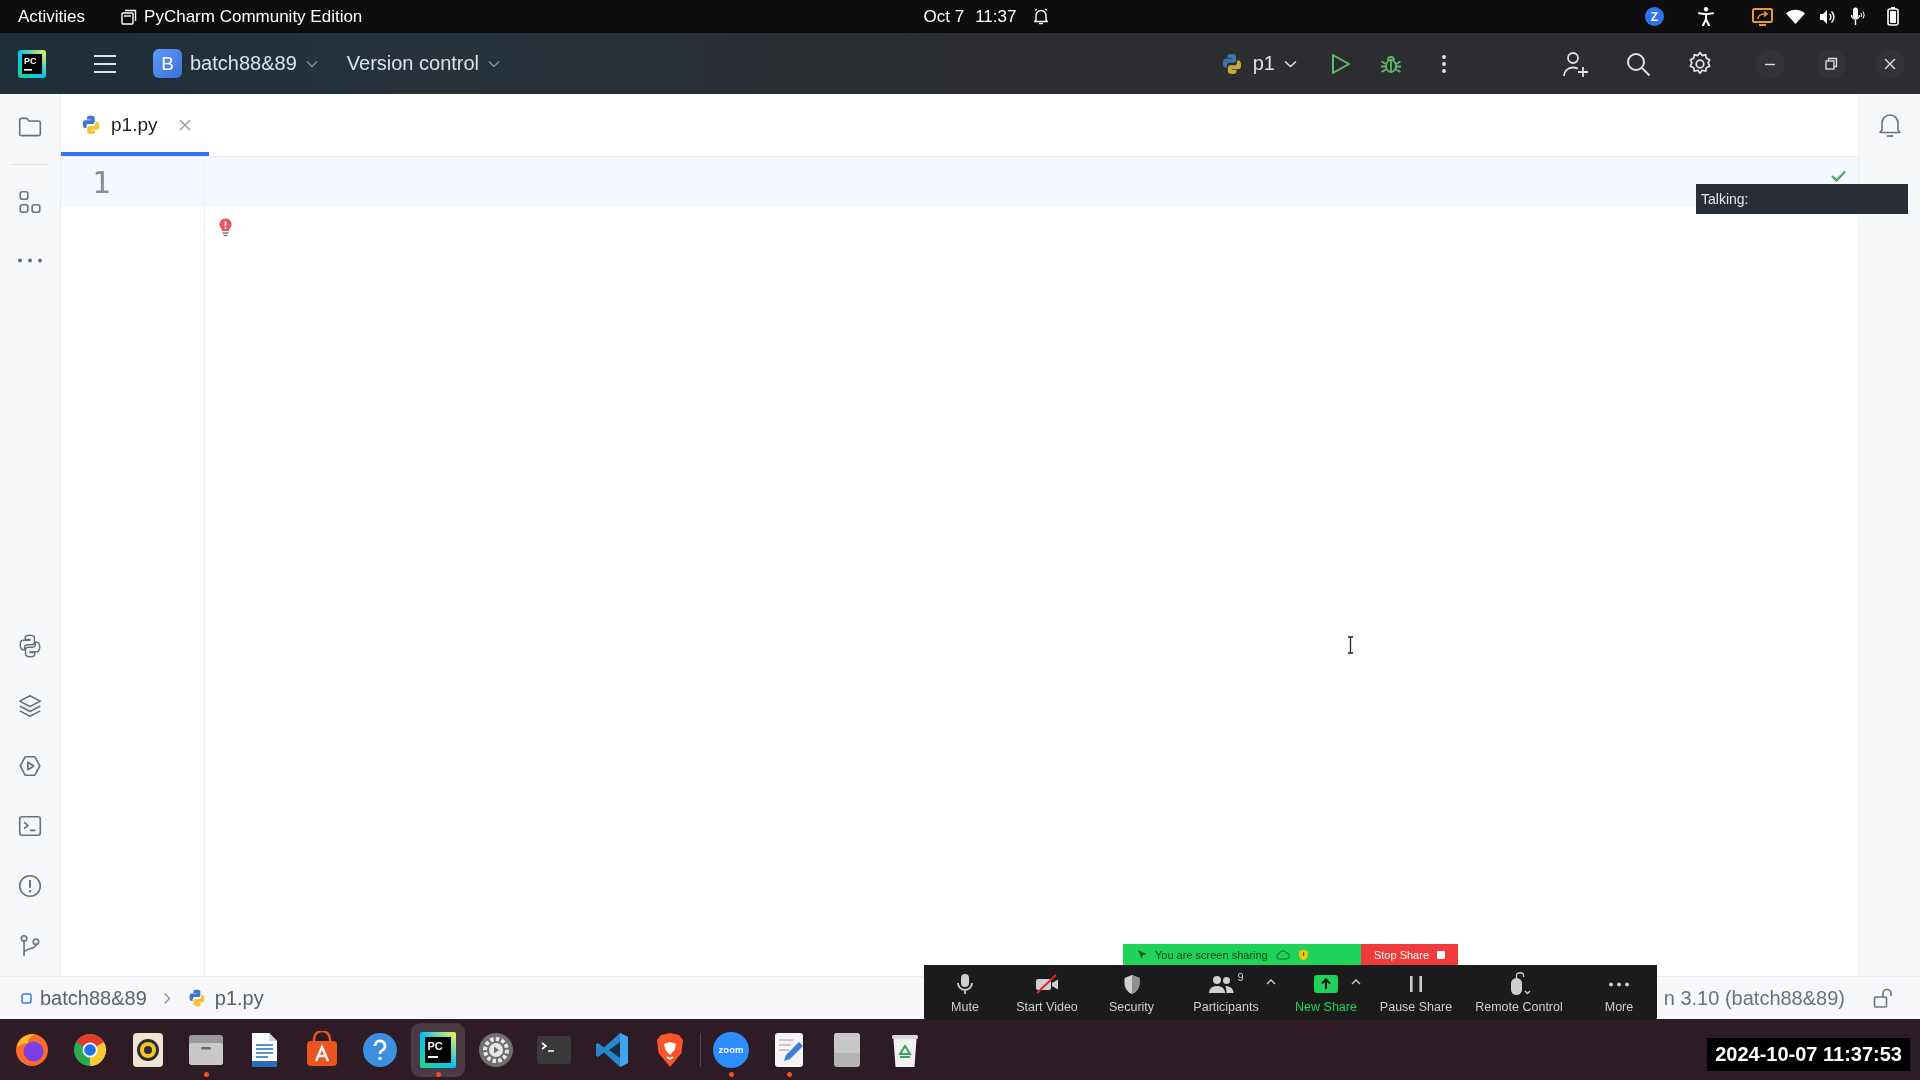 This screenshot has width=1920, height=1080. I want to click on activities-button: Activities, so click(52, 16).